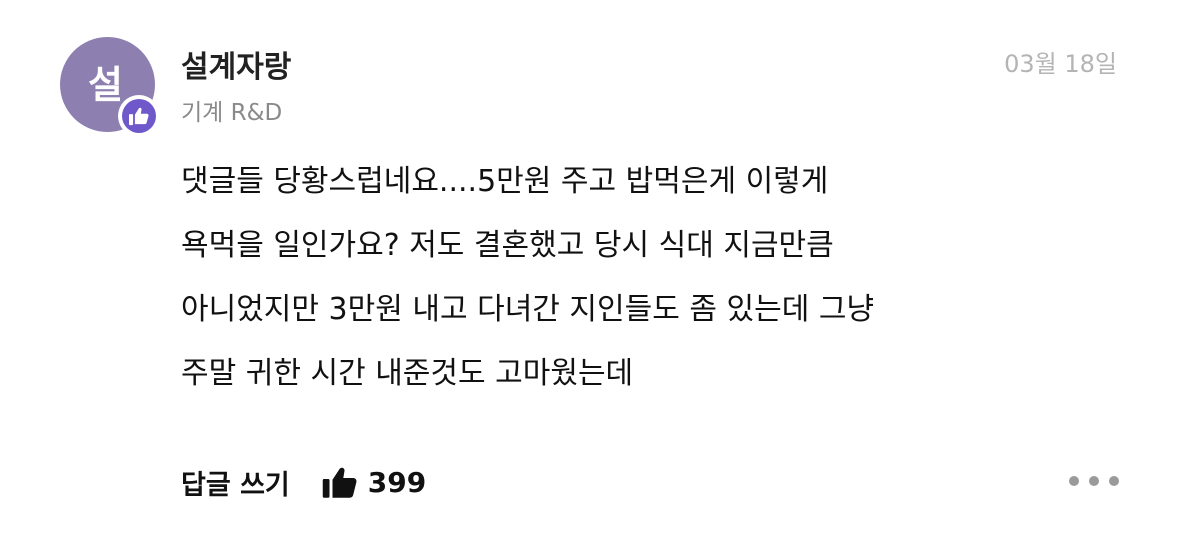  Describe the element at coordinates (397, 482) in the screenshot. I see `like-count: 399` at that location.